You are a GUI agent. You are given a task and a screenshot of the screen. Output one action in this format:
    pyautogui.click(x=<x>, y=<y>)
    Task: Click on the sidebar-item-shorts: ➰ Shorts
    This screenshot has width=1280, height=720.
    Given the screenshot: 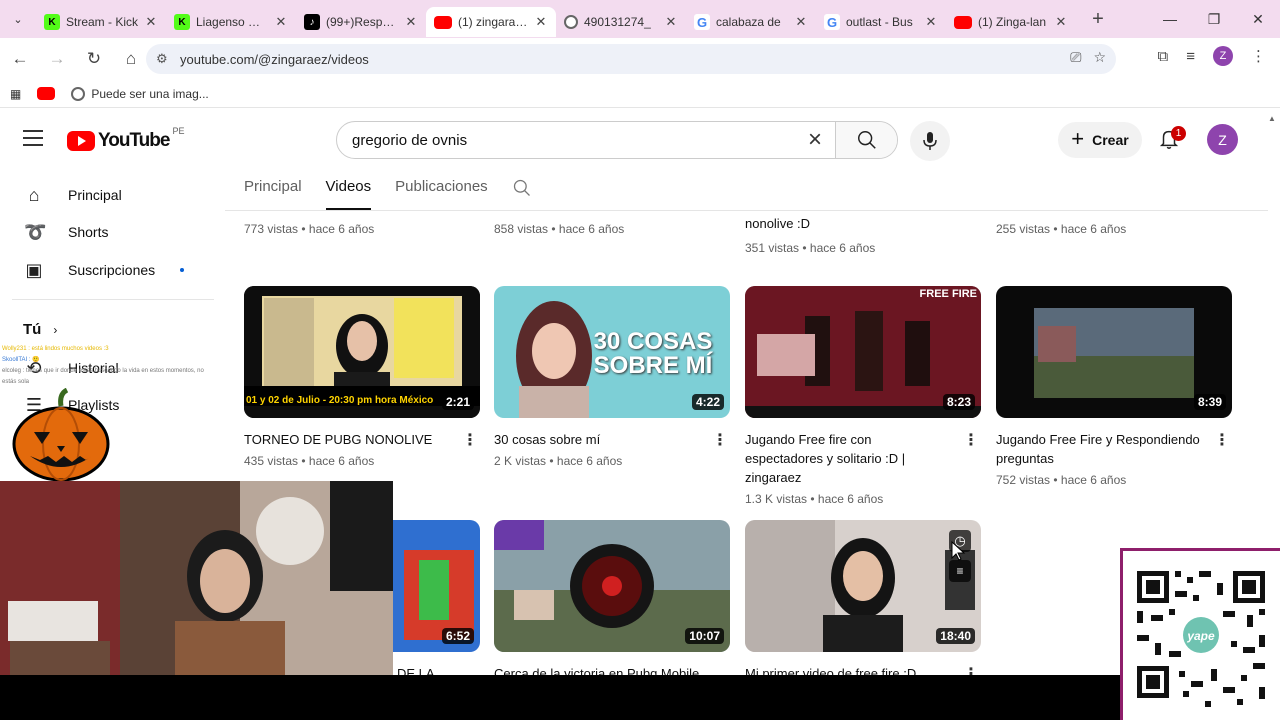 What is the action you would take?
    pyautogui.click(x=109, y=232)
    